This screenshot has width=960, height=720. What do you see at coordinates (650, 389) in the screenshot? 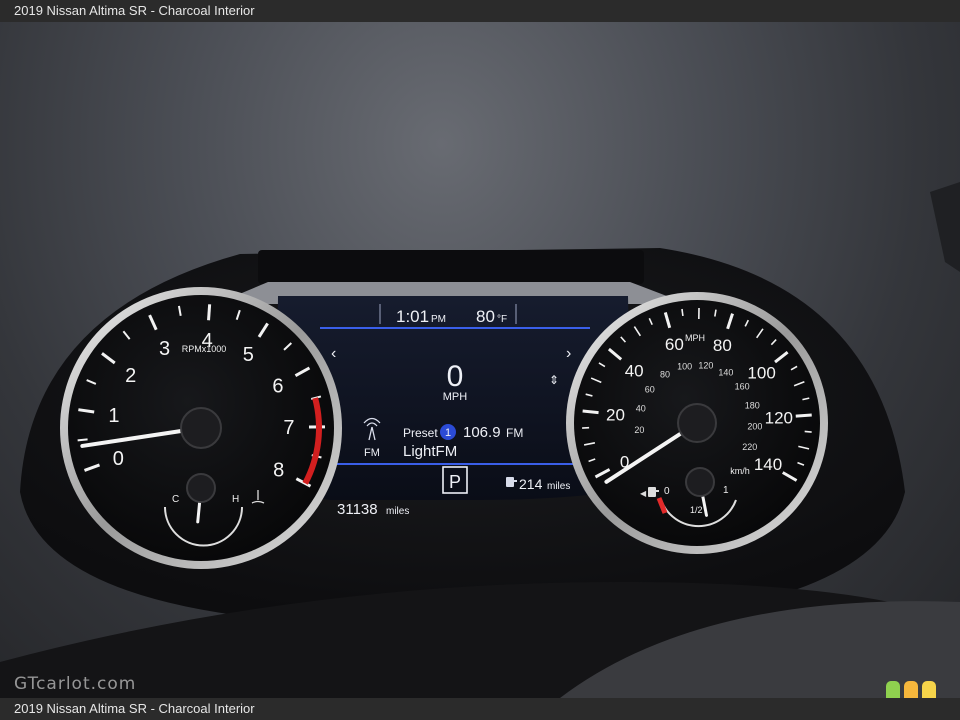
I see `speedo-kmh-number: 60` at bounding box center [650, 389].